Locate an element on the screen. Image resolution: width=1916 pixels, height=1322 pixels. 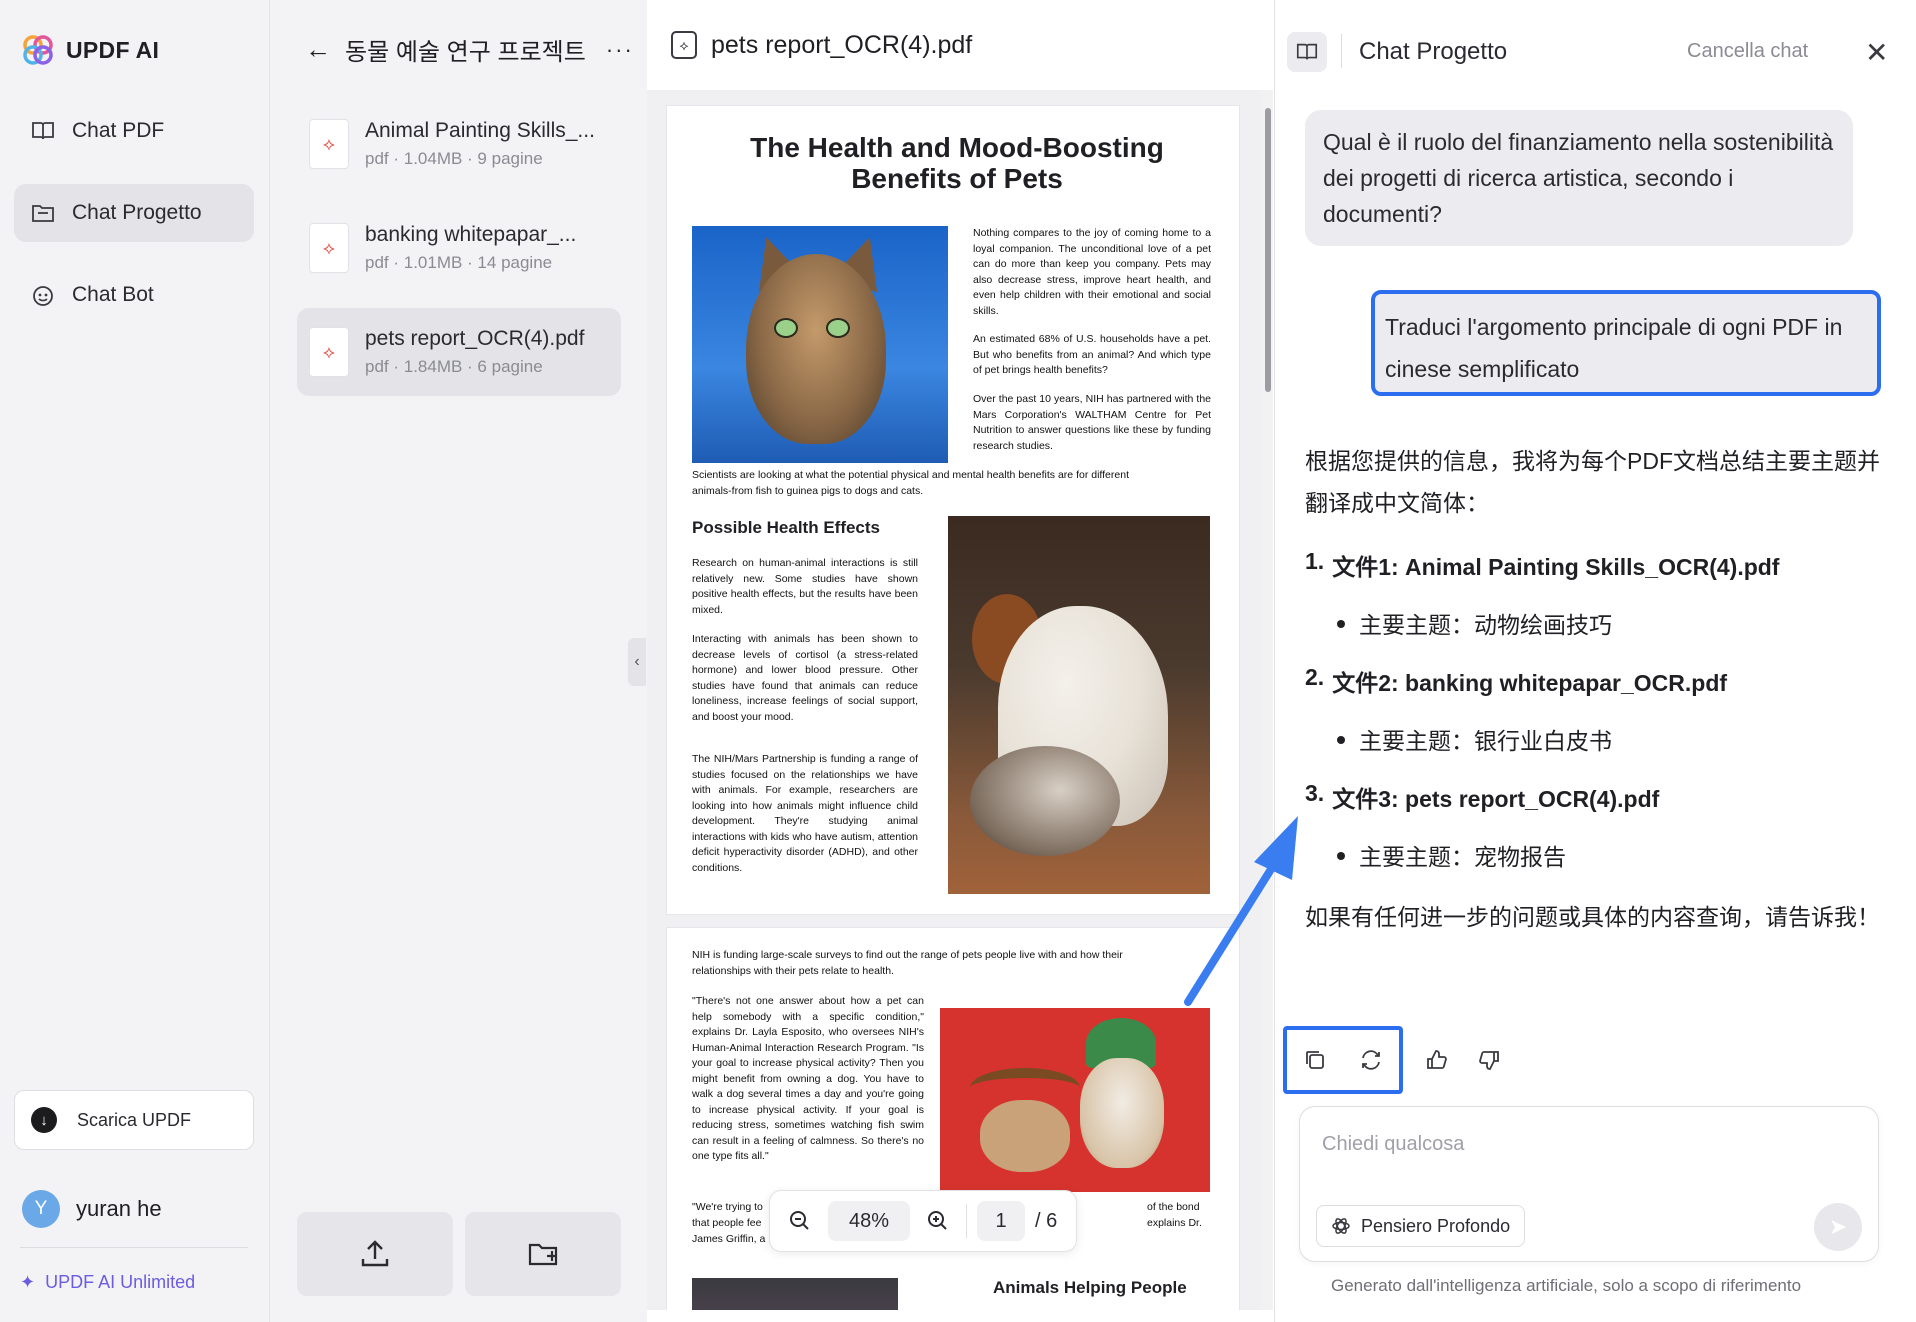
thumbs-down-icon is located at coordinates (1489, 1060).